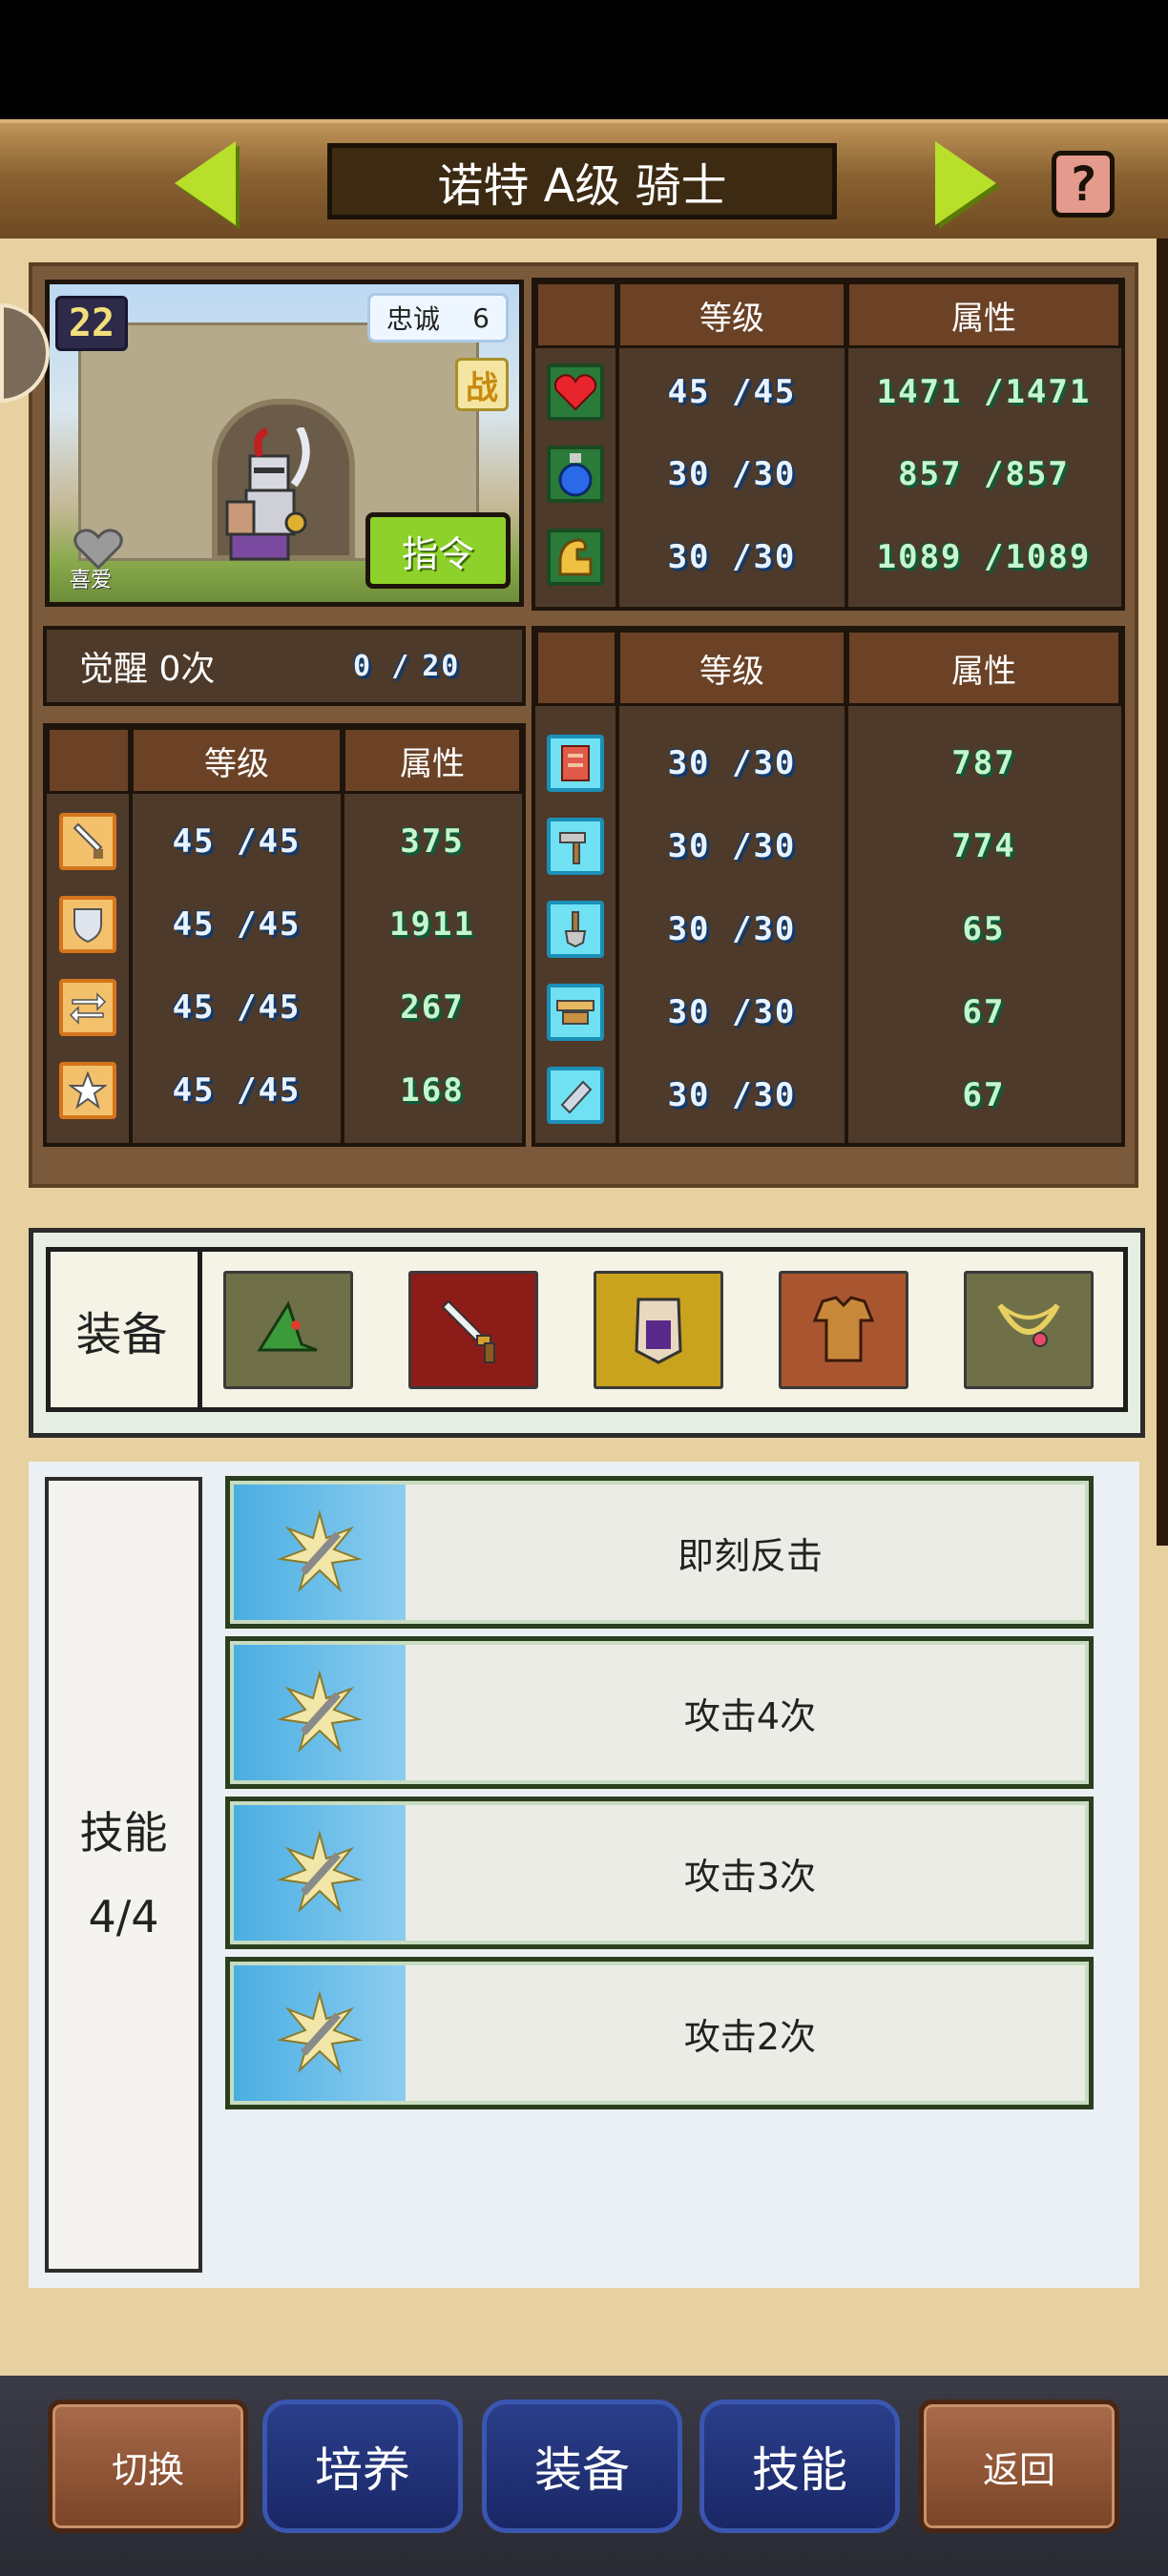 The image size is (1168, 2576). What do you see at coordinates (89, 760) in the screenshot?
I see `combat-header-blank` at bounding box center [89, 760].